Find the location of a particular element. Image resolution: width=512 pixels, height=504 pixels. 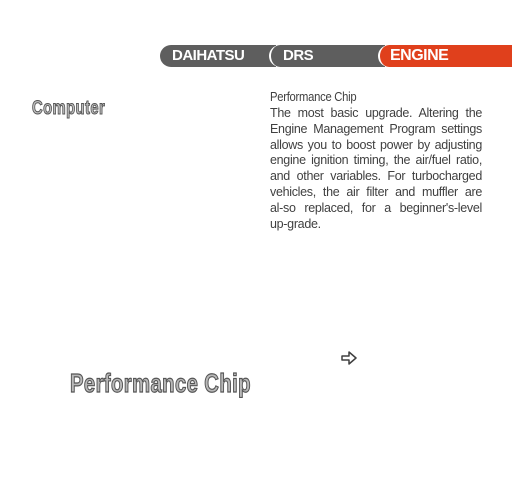

arrow-right-icon is located at coordinates (349, 358).